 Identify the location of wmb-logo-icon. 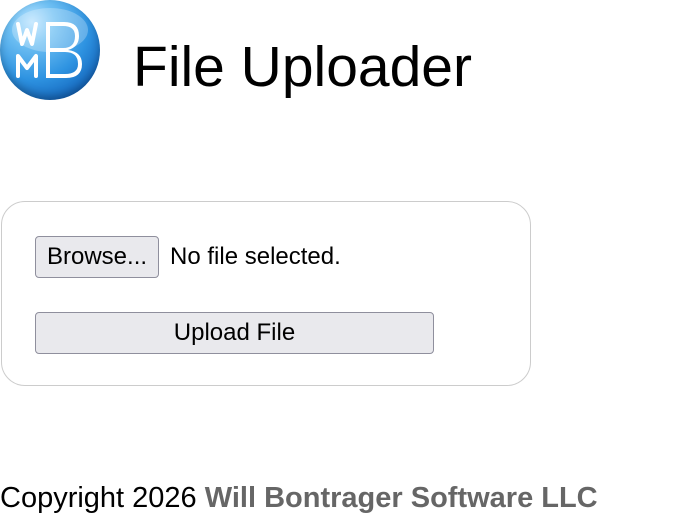
(50, 50).